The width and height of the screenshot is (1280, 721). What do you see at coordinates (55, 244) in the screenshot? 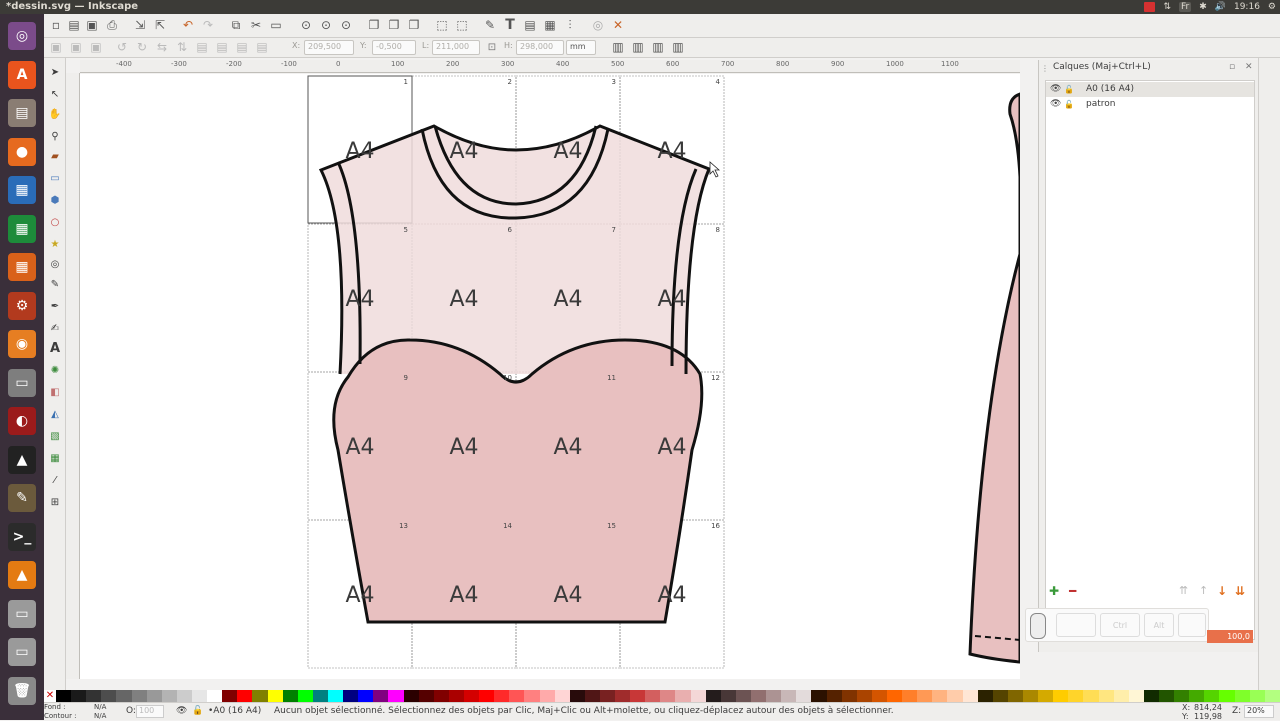
I see `star-tool-icon: ★` at bounding box center [55, 244].